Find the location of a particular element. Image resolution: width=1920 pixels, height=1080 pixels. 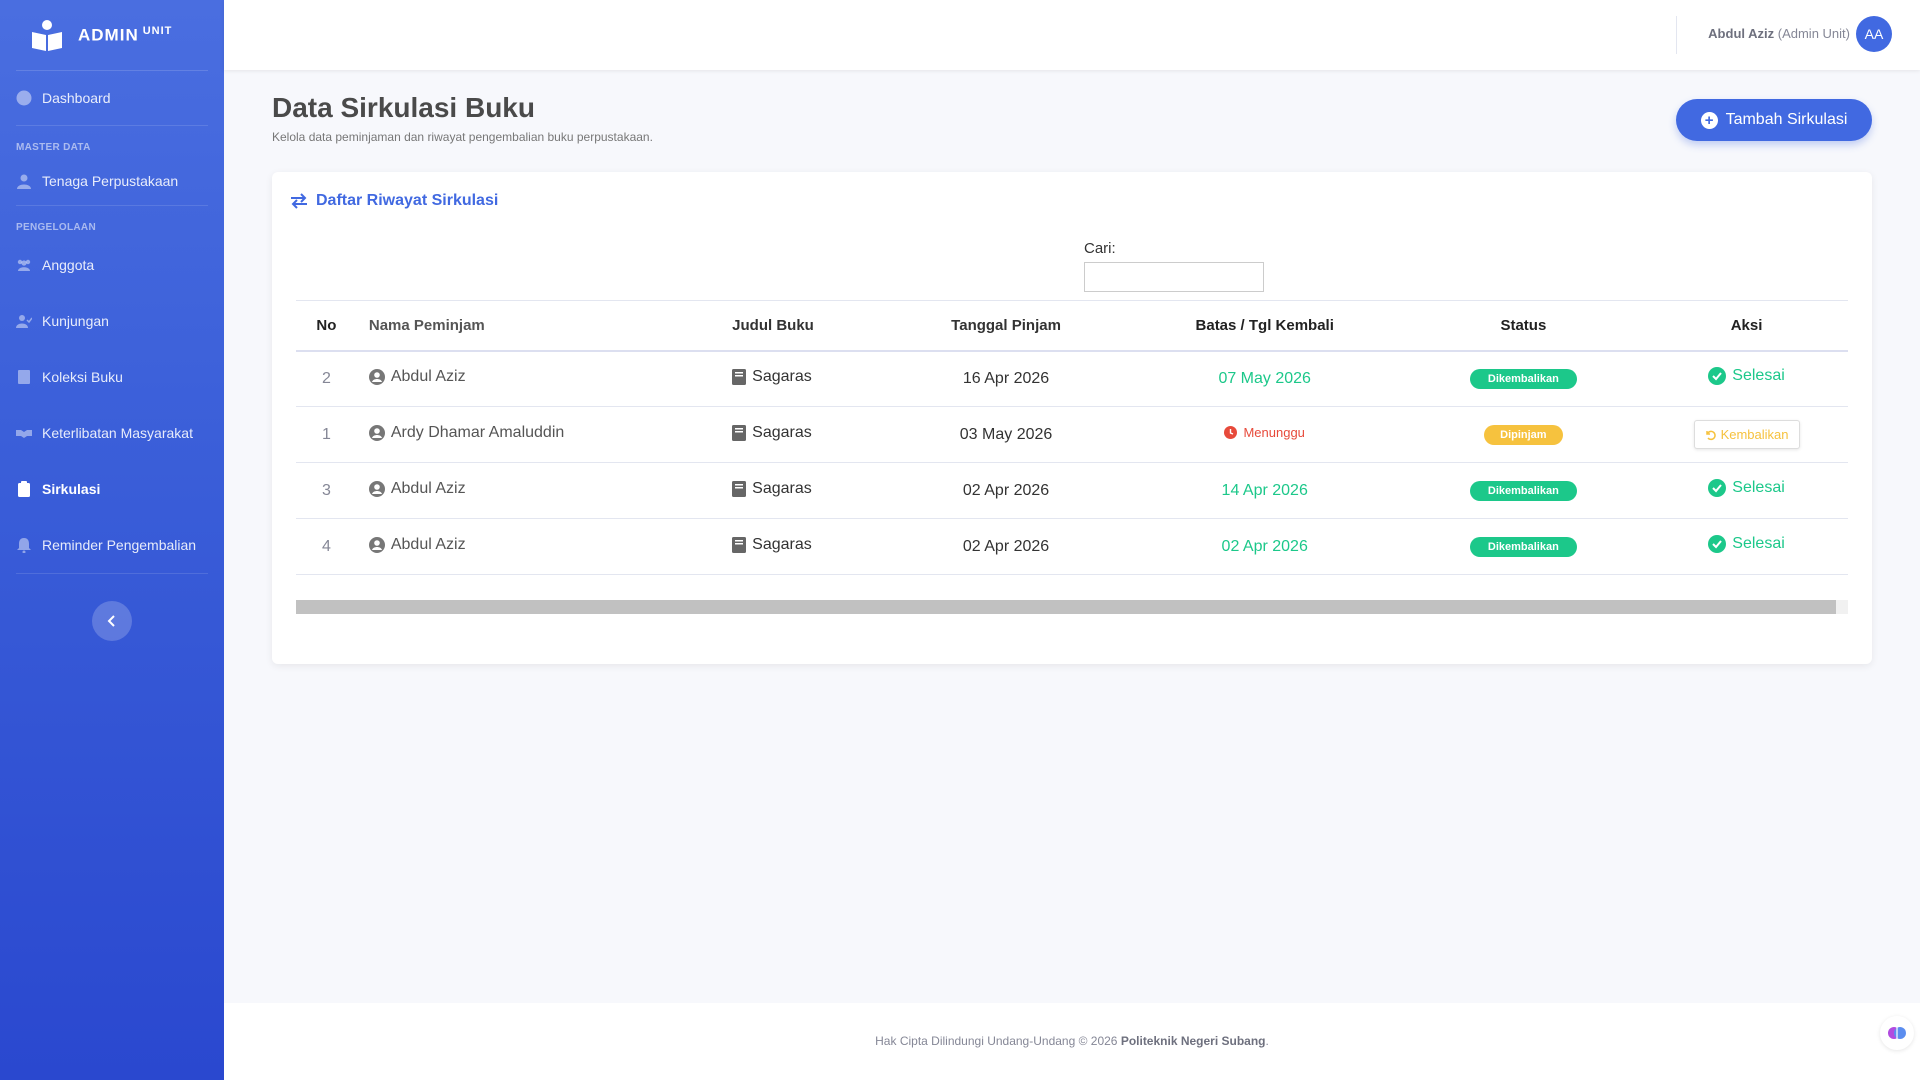

sidebar-item-tenaga-perpustakaan: Tenaga Perpustakaan is located at coordinates (112, 181).